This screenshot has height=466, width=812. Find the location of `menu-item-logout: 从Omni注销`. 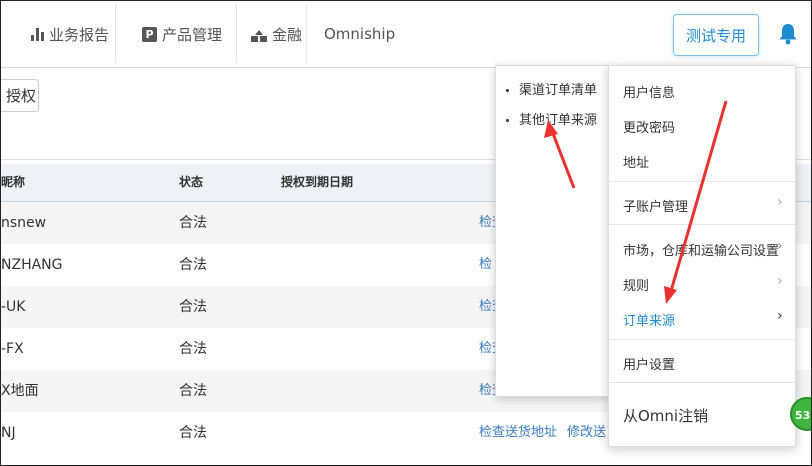

menu-item-logout: 从Omni注销 is located at coordinates (665, 415).